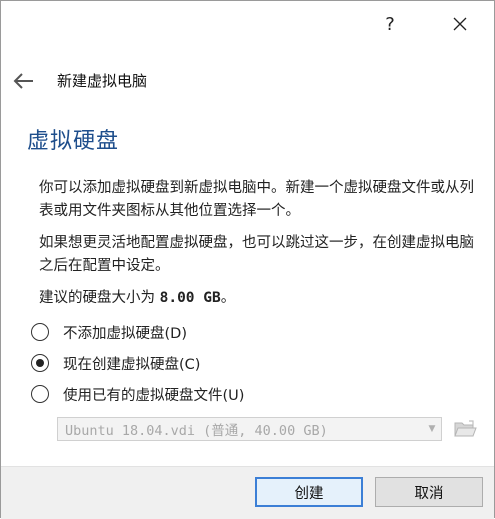 This screenshot has width=495, height=519. Describe the element at coordinates (432, 429) in the screenshot. I see `chevron-down-icon: ▼` at that location.